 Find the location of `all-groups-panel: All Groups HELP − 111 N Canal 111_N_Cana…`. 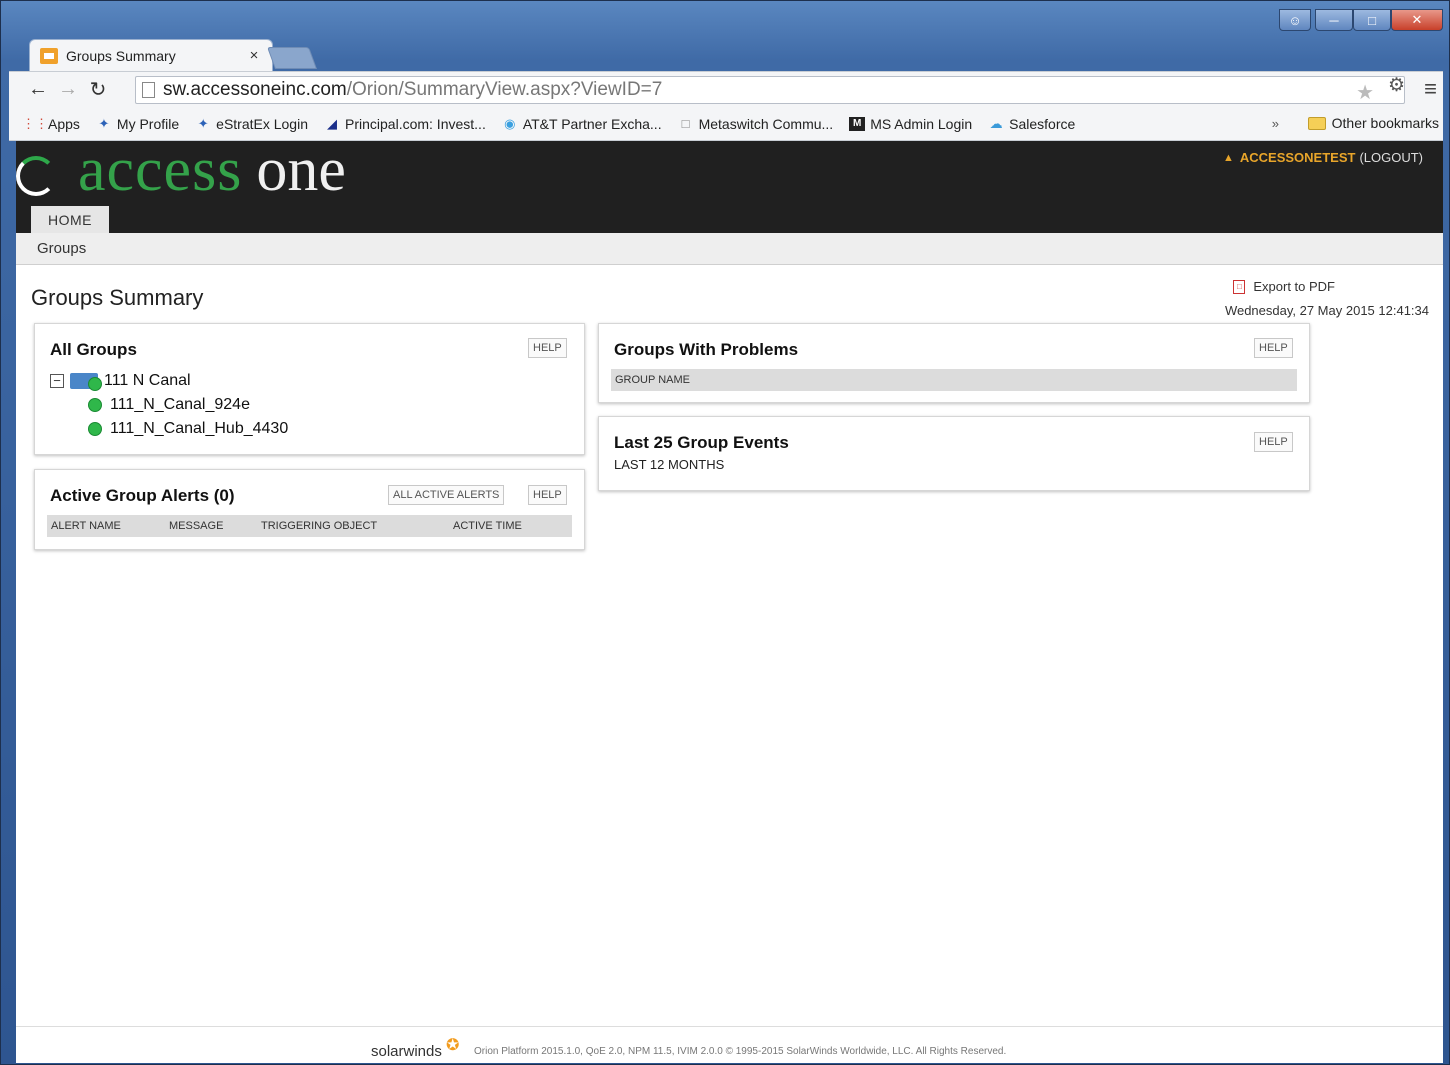

all-groups-panel: All Groups HELP − 111 N Canal 111_N_Cana… is located at coordinates (309, 389).